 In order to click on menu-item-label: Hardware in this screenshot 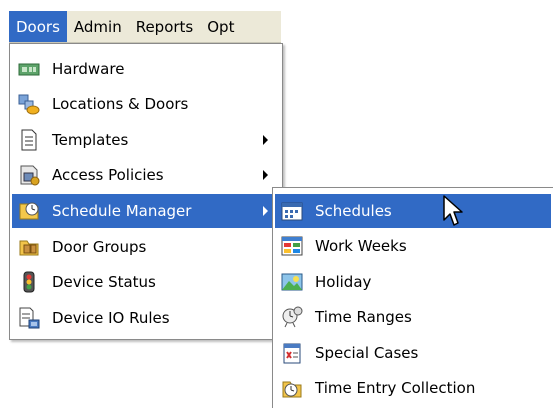, I will do `click(88, 69)`.